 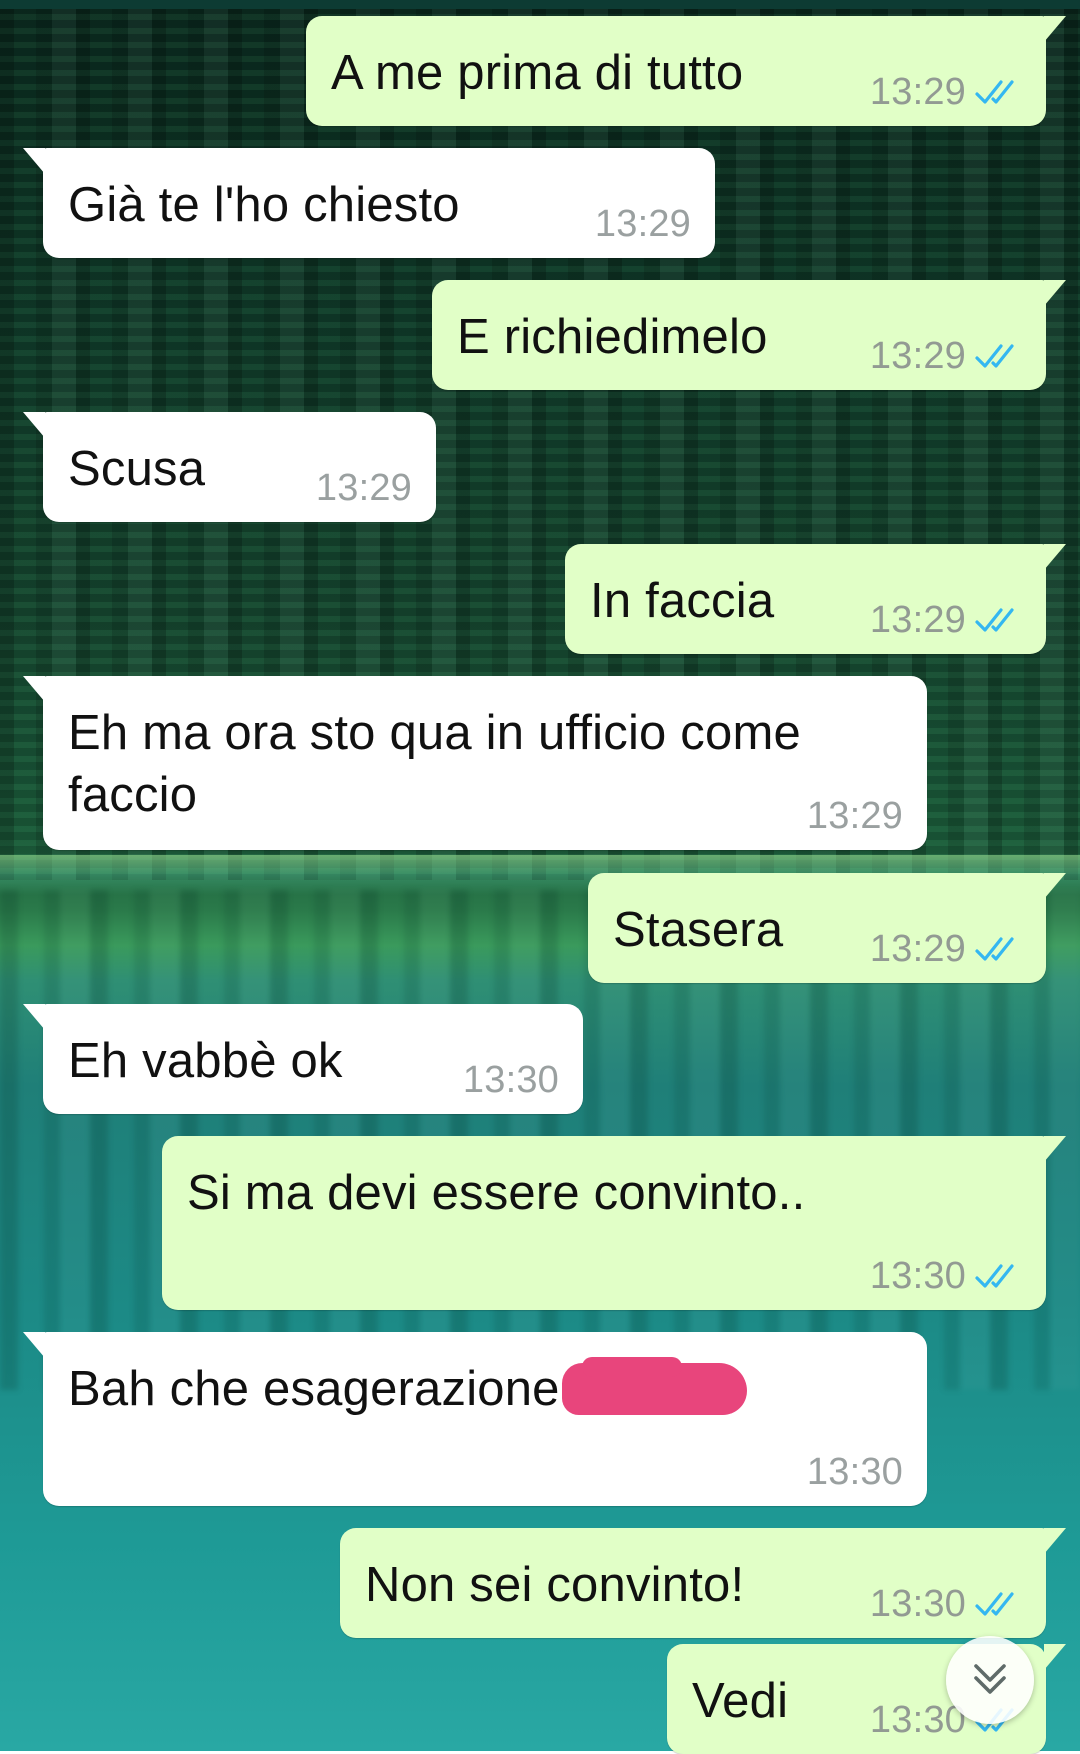 What do you see at coordinates (740, 1701) in the screenshot?
I see `message-text: Vedi` at bounding box center [740, 1701].